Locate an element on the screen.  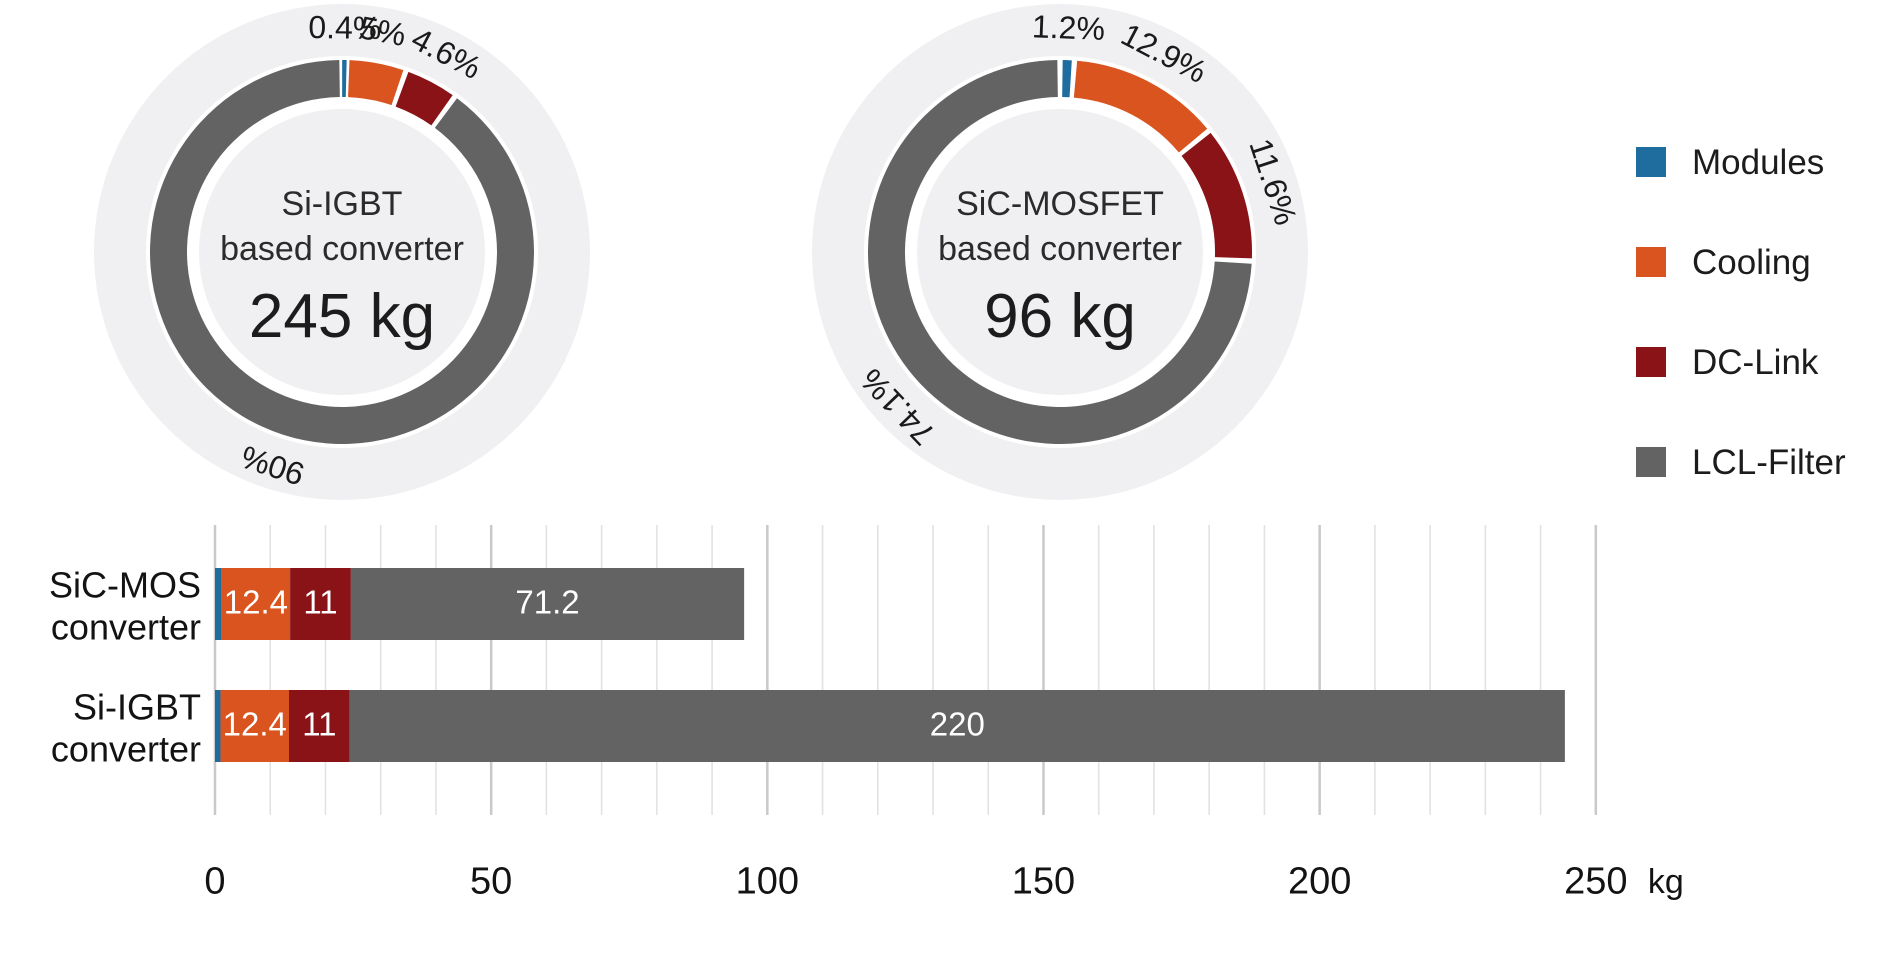
legend-label-cooling: Cooling is located at coordinates (1751, 262).